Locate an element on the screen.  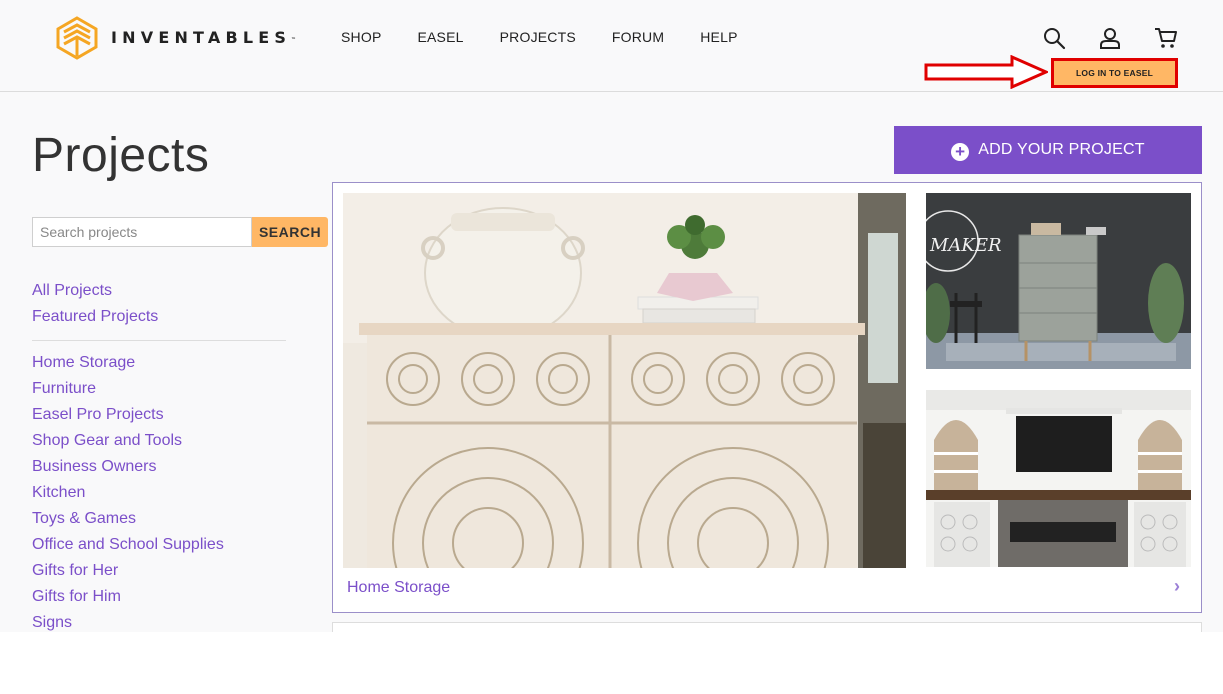
sidebar-divider is located at coordinates (159, 340).